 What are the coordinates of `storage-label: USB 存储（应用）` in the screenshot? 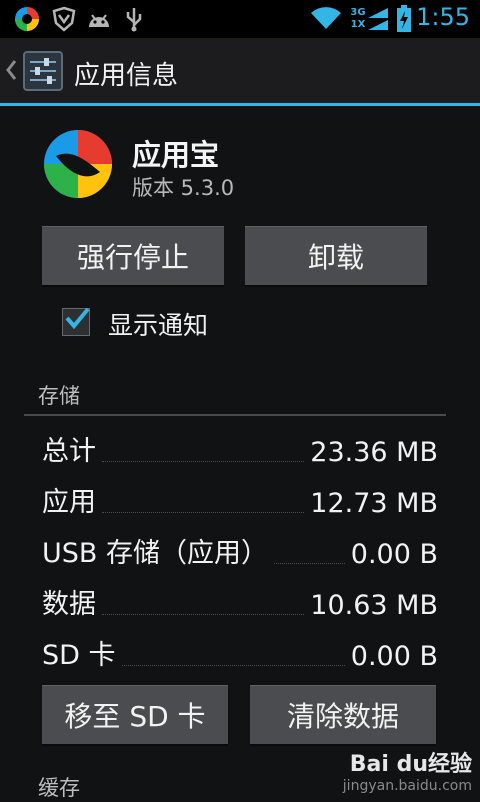 It's located at (155, 553).